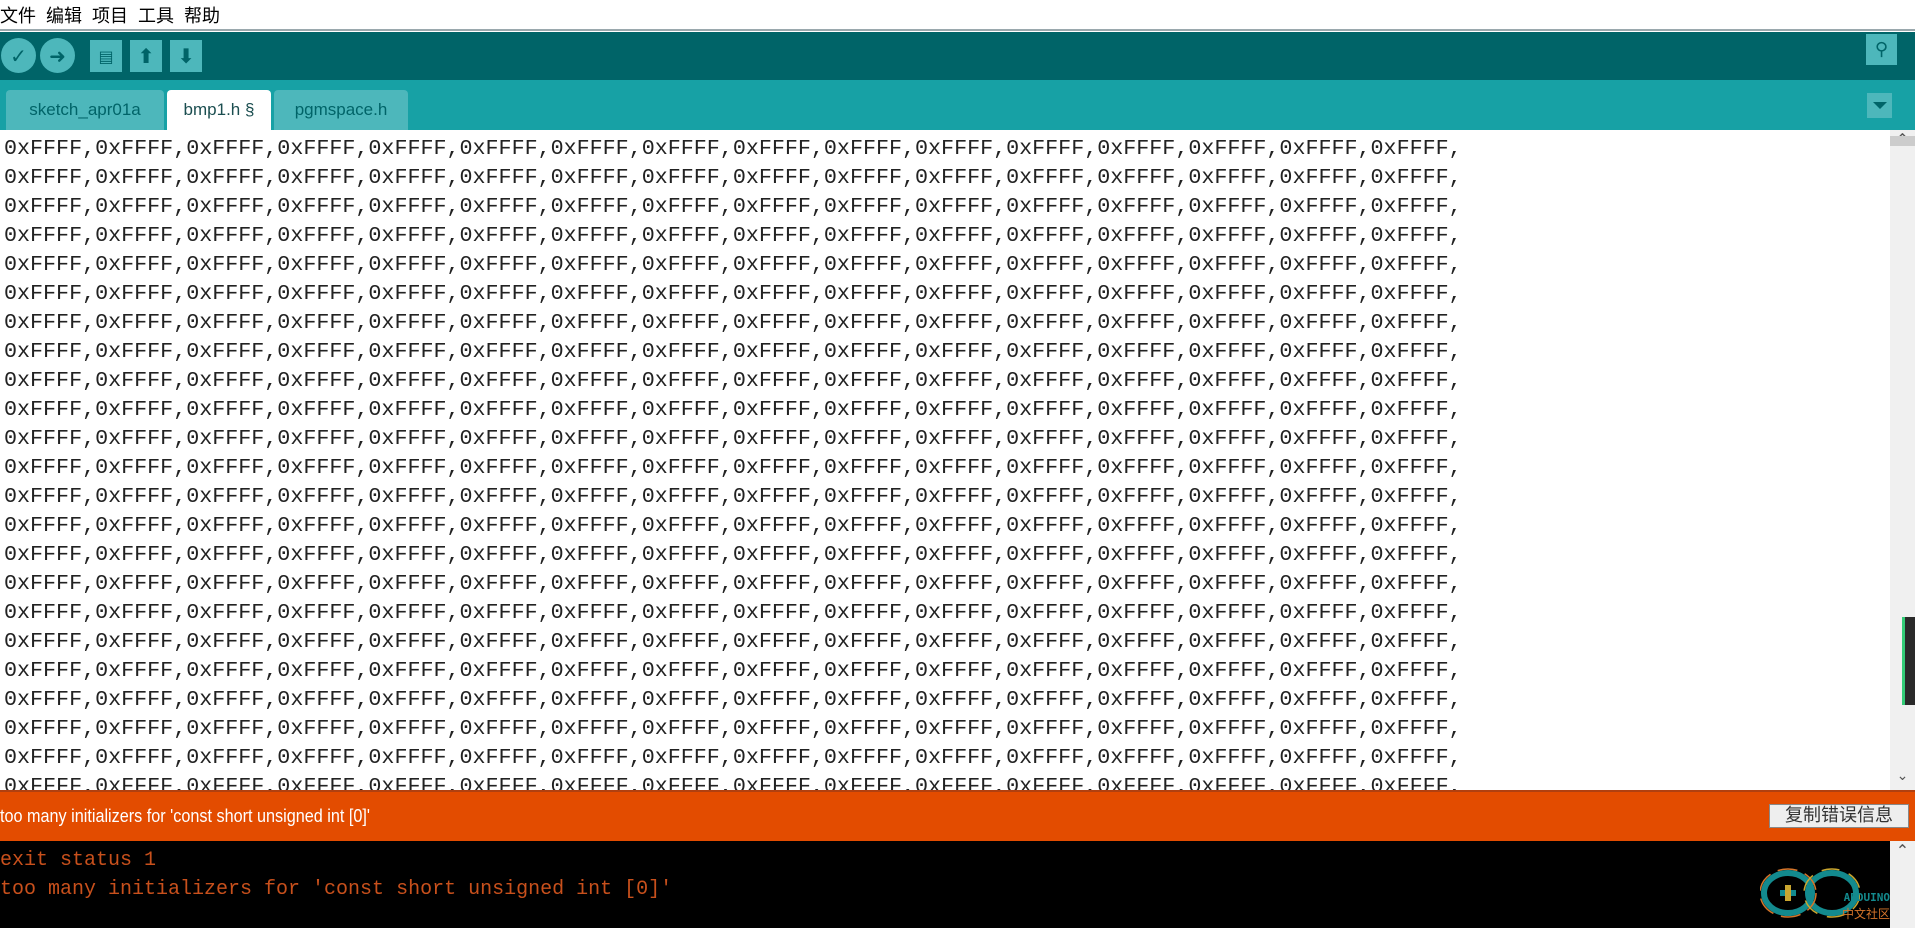 This screenshot has height=928, width=1915. What do you see at coordinates (1824, 895) in the screenshot?
I see `arduino-logo: ARDUINO 中文社区` at bounding box center [1824, 895].